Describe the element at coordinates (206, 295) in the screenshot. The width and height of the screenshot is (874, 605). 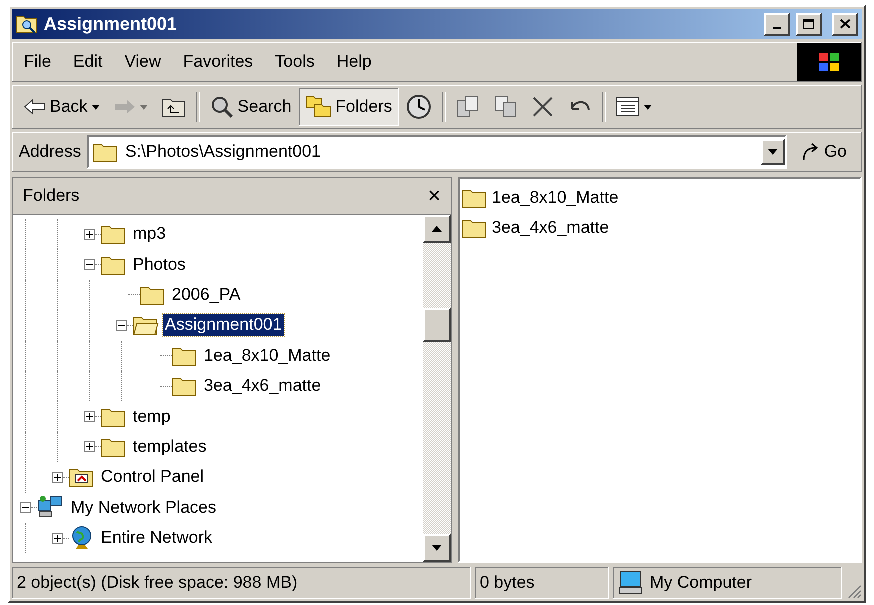
I see `tree-item: 2006_PA` at that location.